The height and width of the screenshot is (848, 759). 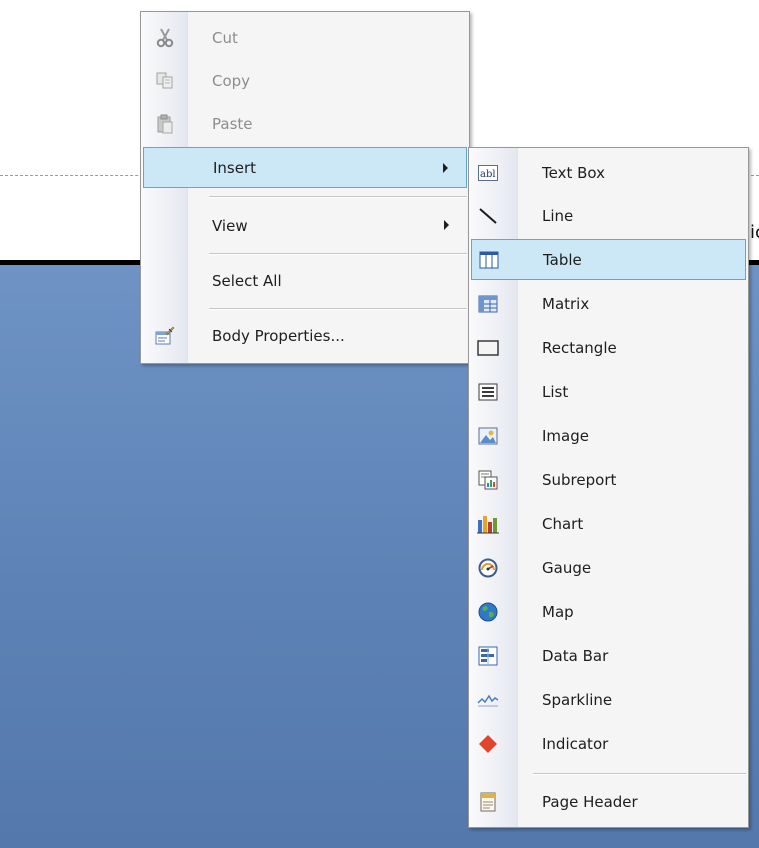 I want to click on menu-item-label: Table, so click(x=562, y=259).